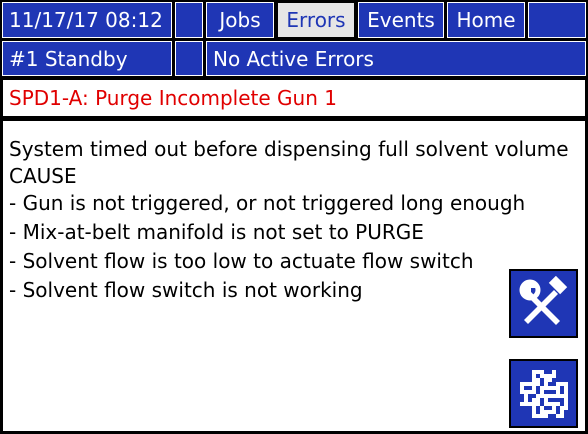 Image resolution: width=588 pixels, height=434 pixels. What do you see at coordinates (186, 290) in the screenshot?
I see `cause-item: - Solvent flow switch is not working` at bounding box center [186, 290].